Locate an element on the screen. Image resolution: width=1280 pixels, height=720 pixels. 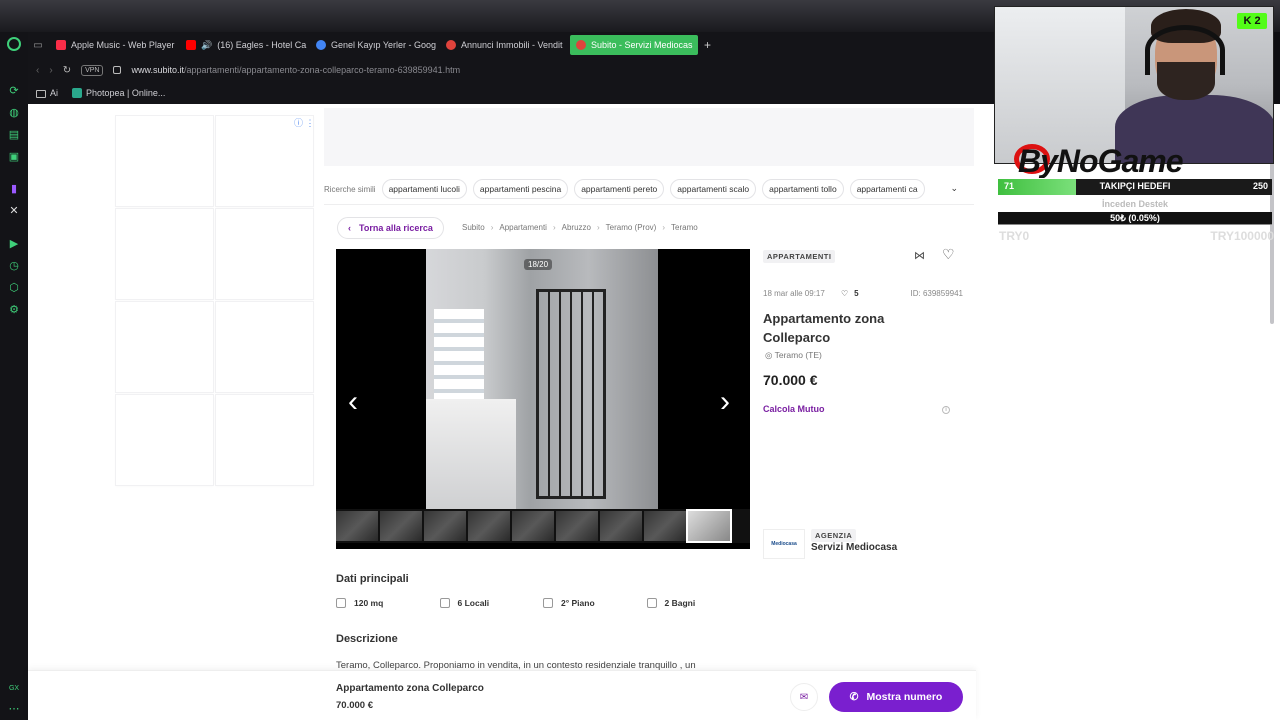
listing-title: Appartamento zona Colleparco is located at coordinates (824, 328).